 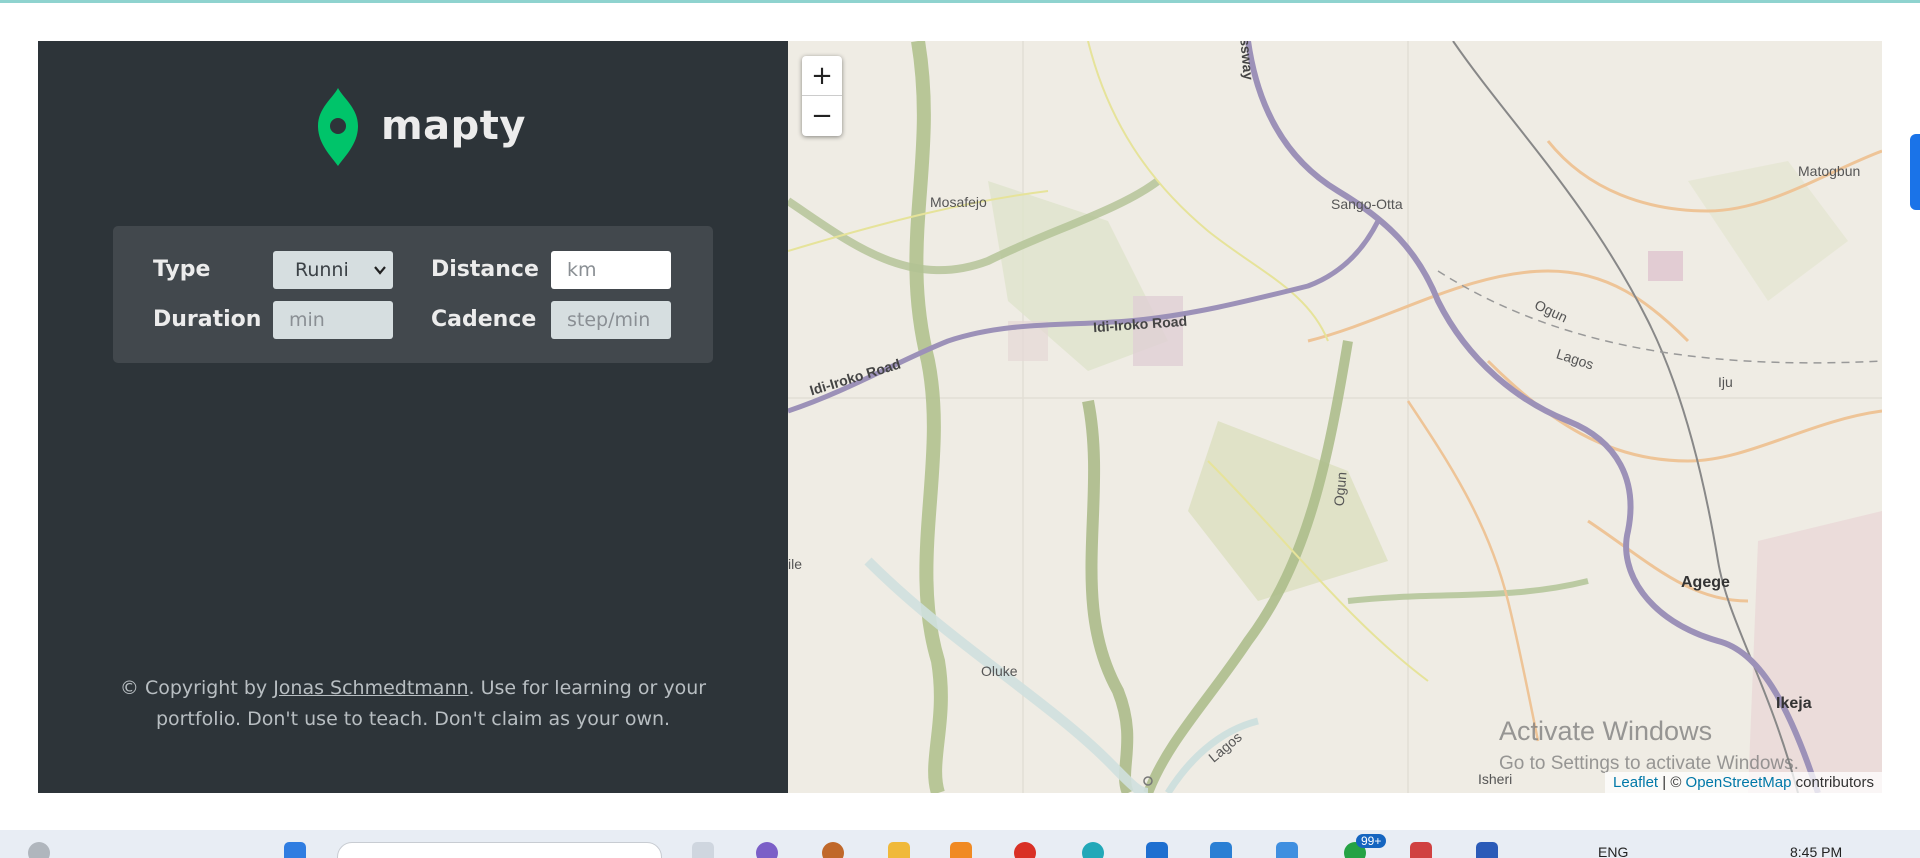 I want to click on start-button-icon, so click(x=295, y=850).